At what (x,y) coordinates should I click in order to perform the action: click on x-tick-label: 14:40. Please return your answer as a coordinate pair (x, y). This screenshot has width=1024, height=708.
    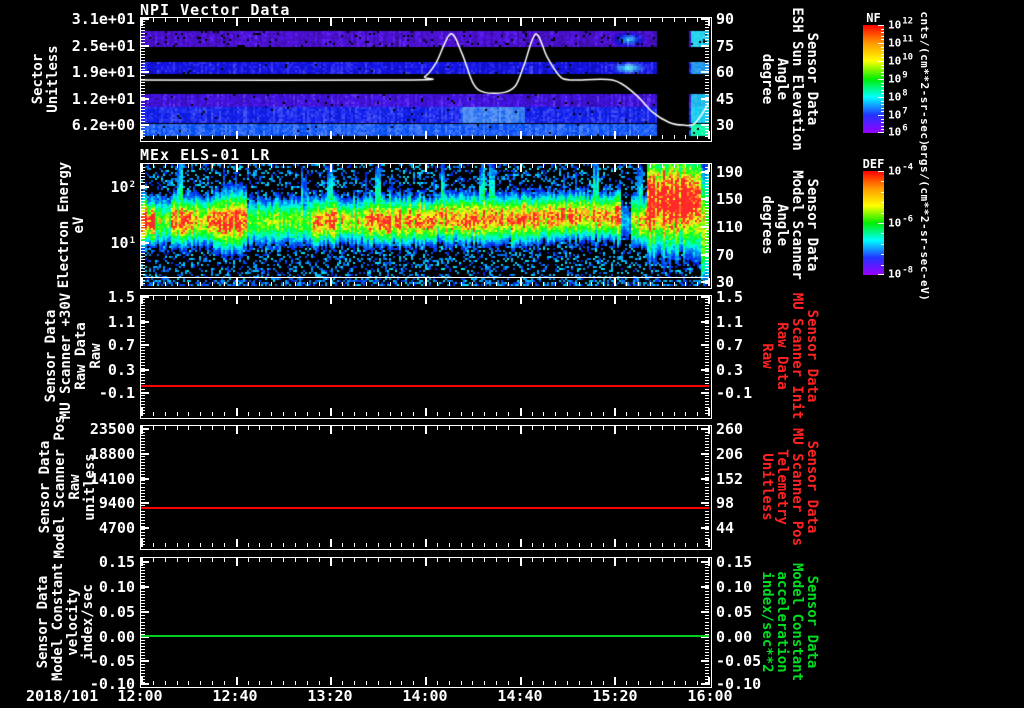
    Looking at the image, I should click on (520, 696).